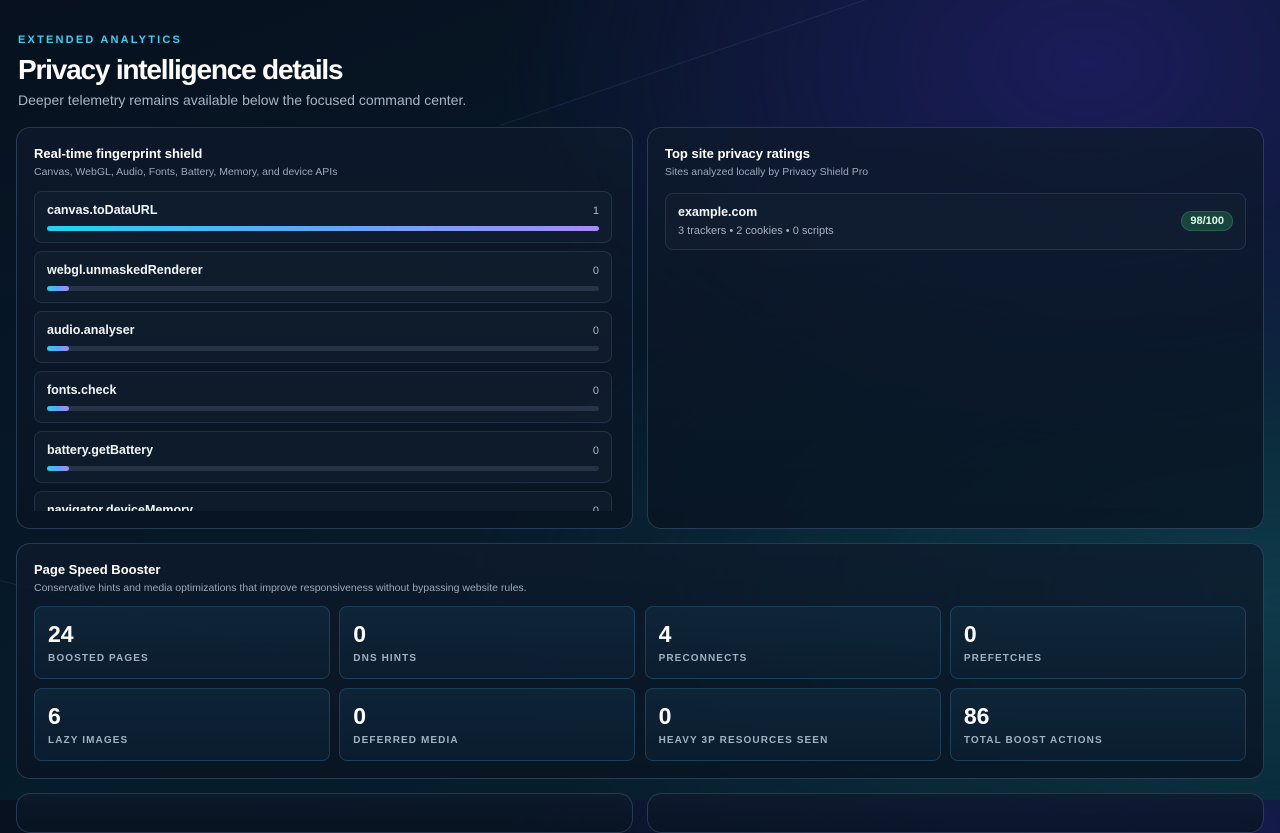 The height and width of the screenshot is (833, 1280). I want to click on stat-card: 24 BOOSTED PAGES, so click(182, 642).